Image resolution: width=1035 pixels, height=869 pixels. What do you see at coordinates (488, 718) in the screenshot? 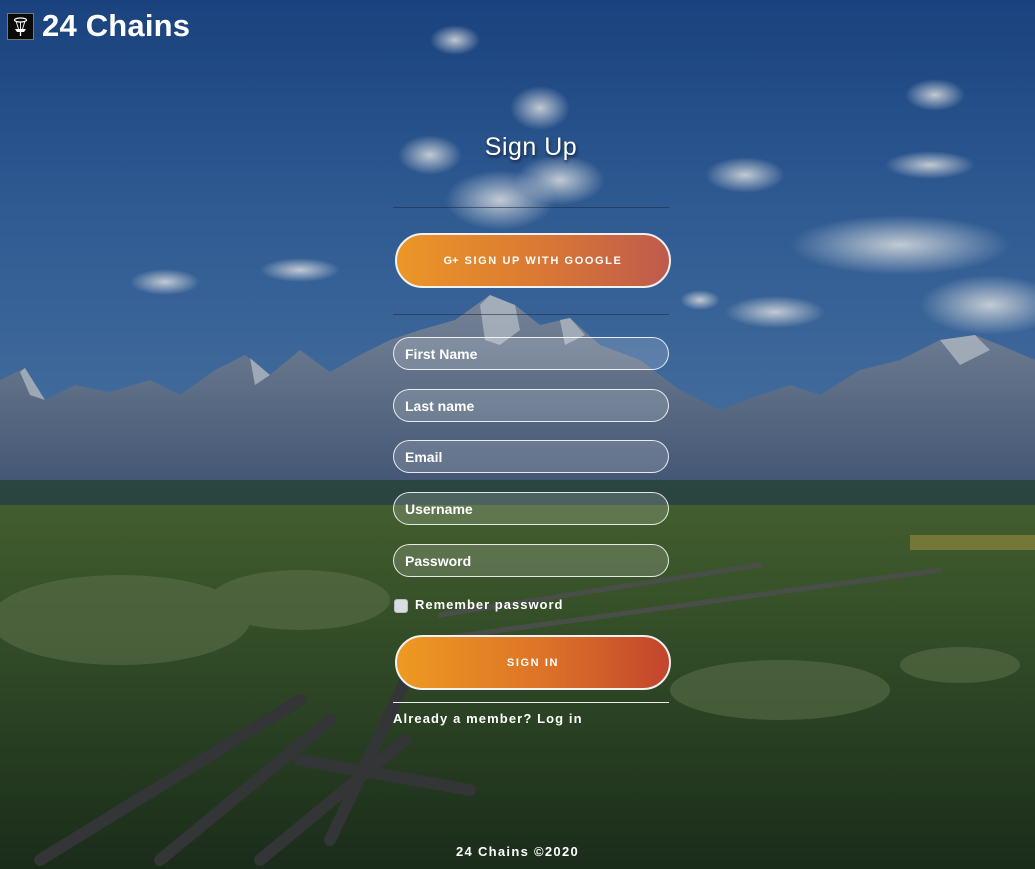
I see `login-link: Already a member? Log in` at bounding box center [488, 718].